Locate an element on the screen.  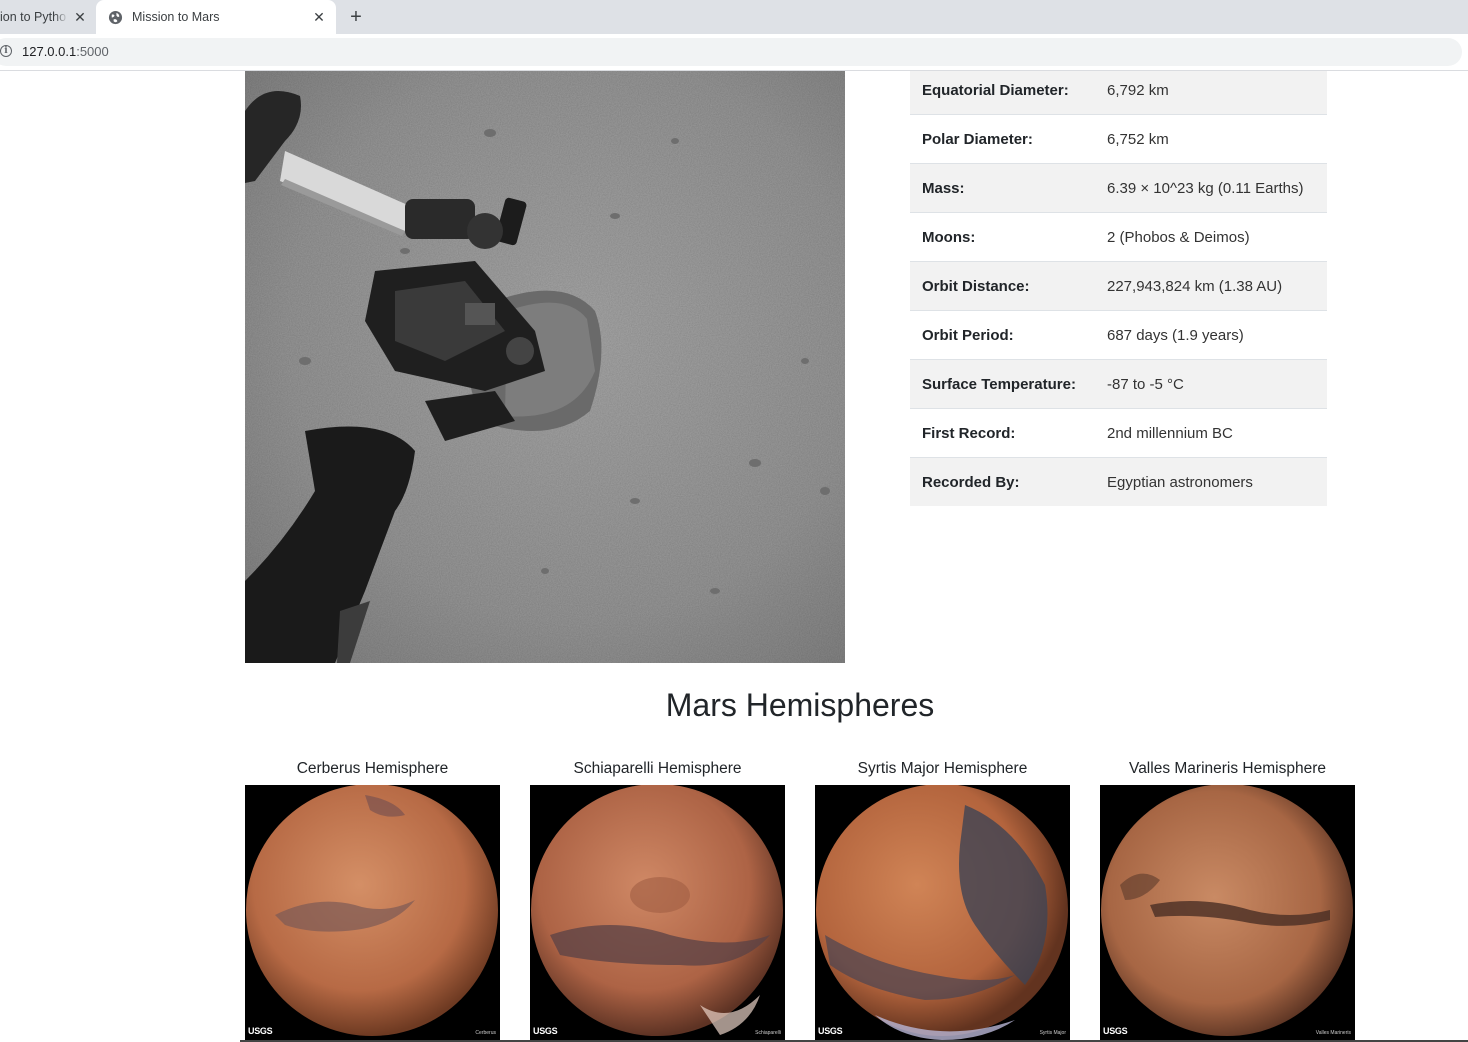
hemisphere-image: USGS Schiaparelli is located at coordinates (657, 912).